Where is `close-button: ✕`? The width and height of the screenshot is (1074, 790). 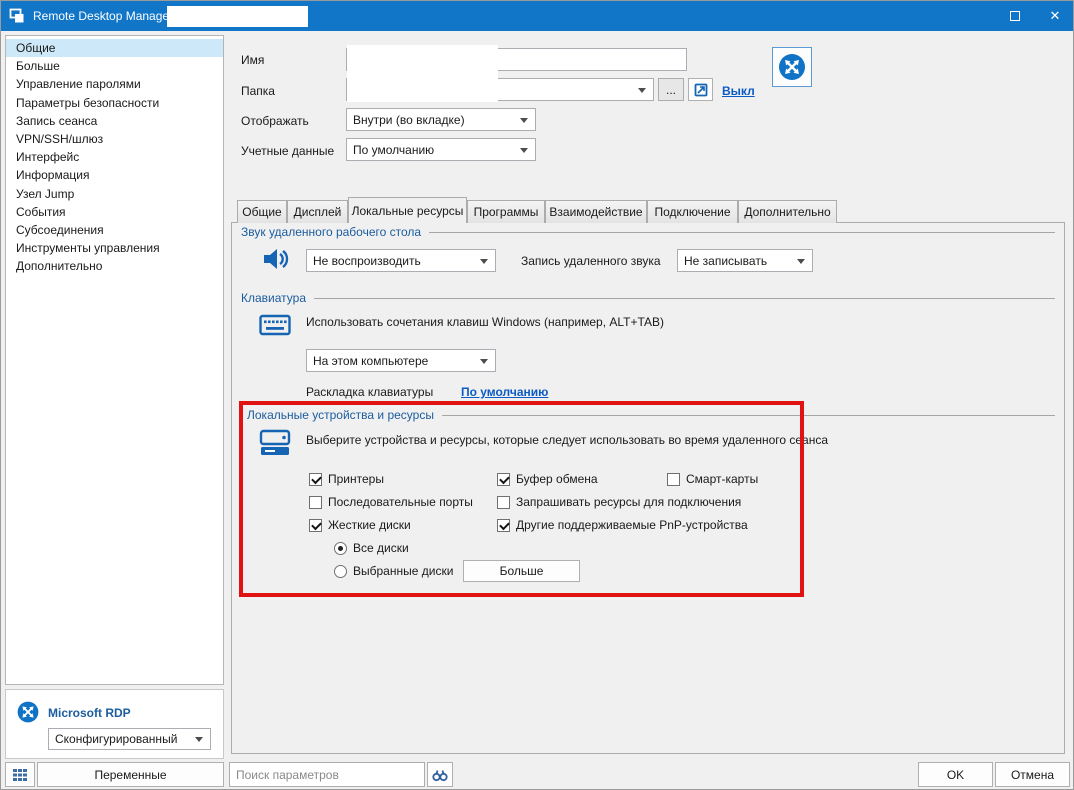
close-button: ✕ is located at coordinates (1054, 16).